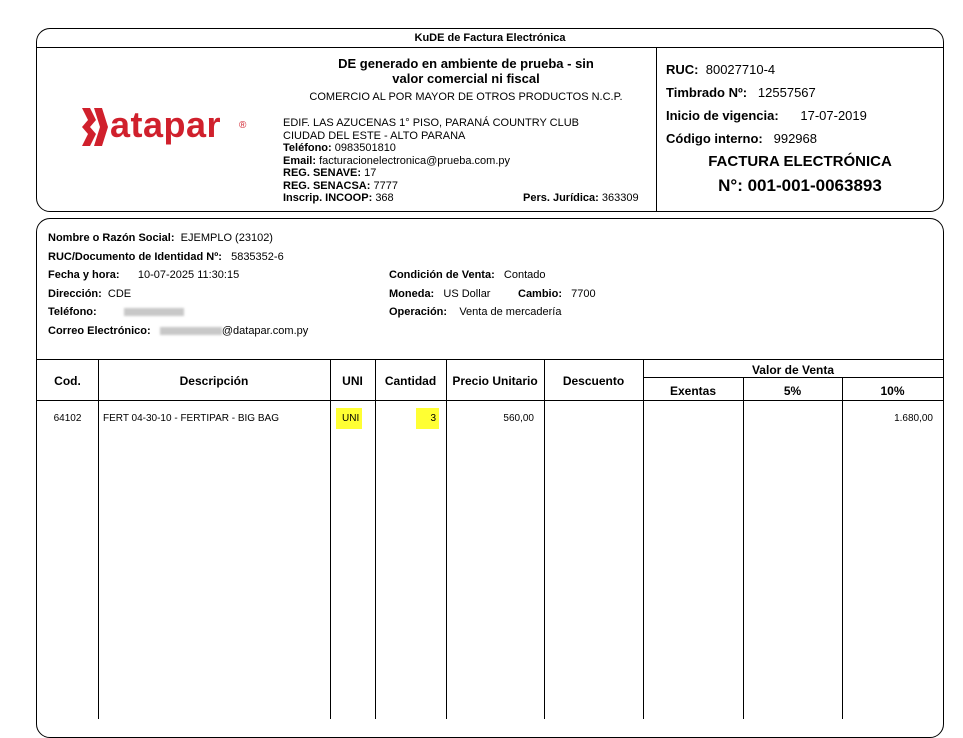 The height and width of the screenshot is (738, 963). I want to click on header-exentas: Exentas, so click(693, 391).